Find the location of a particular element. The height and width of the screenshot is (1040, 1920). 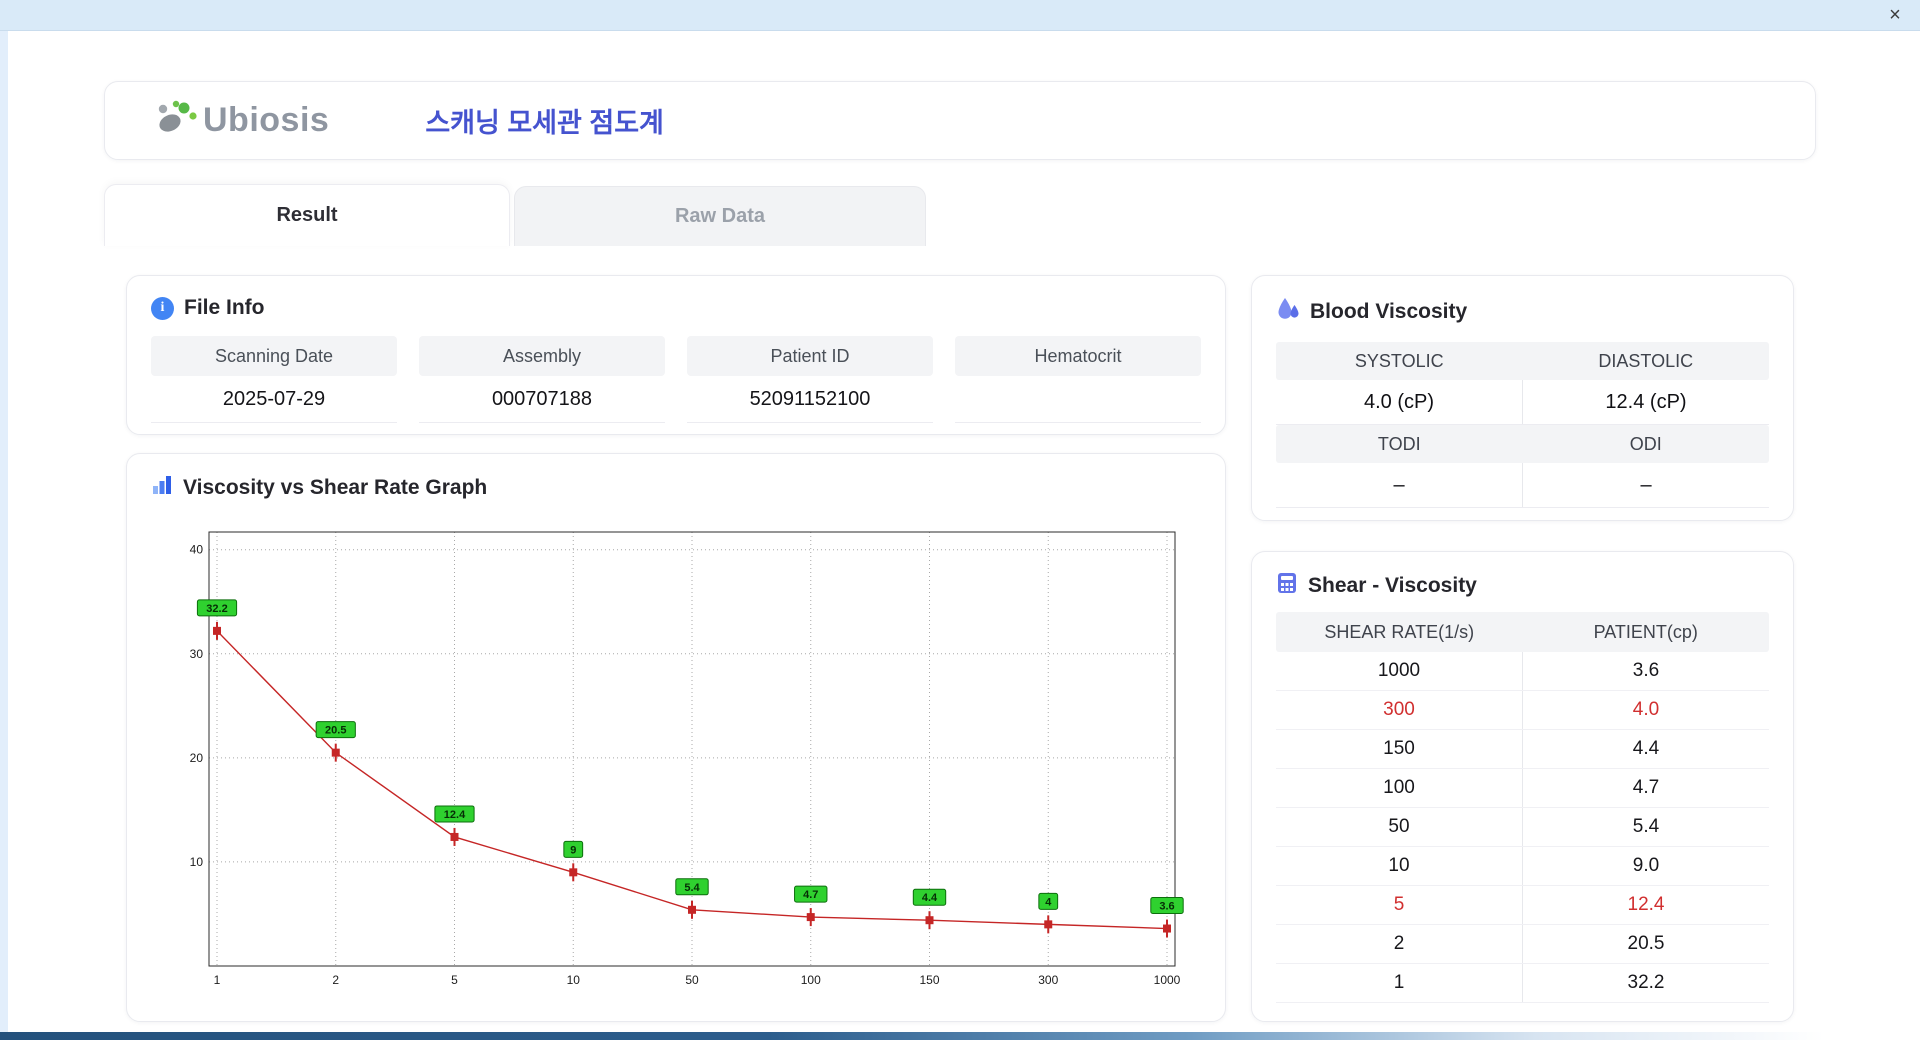

sv-patient-value: 9.0 is located at coordinates (1646, 865).